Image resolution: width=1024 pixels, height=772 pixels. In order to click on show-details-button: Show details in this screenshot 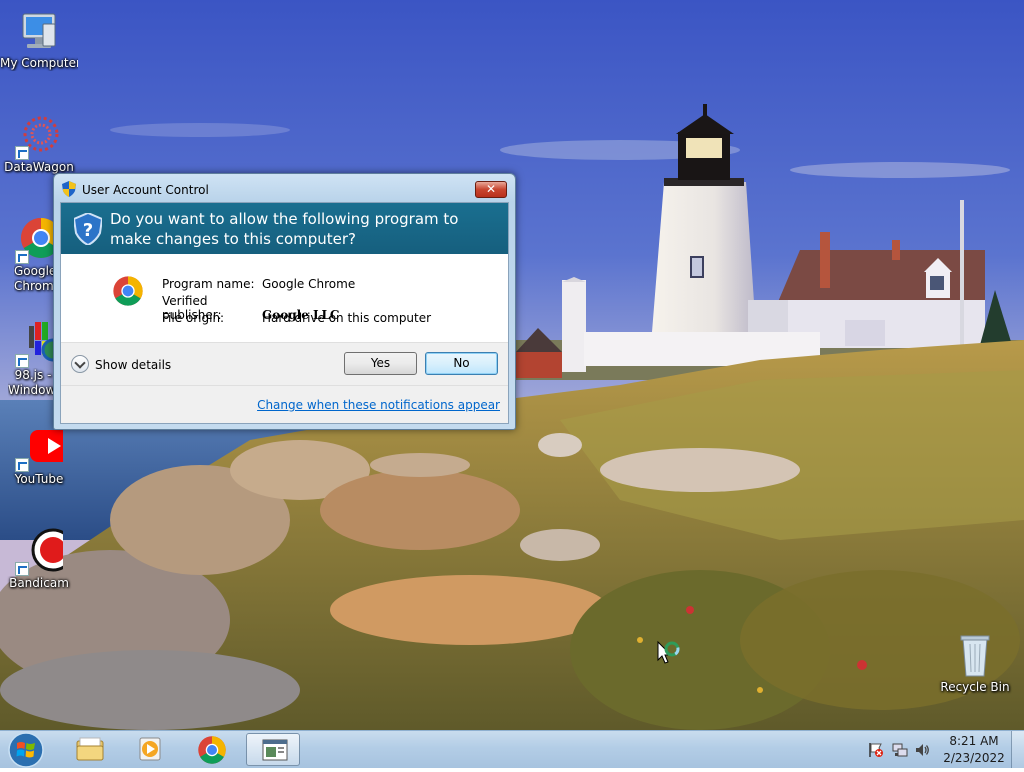, I will do `click(133, 365)`.